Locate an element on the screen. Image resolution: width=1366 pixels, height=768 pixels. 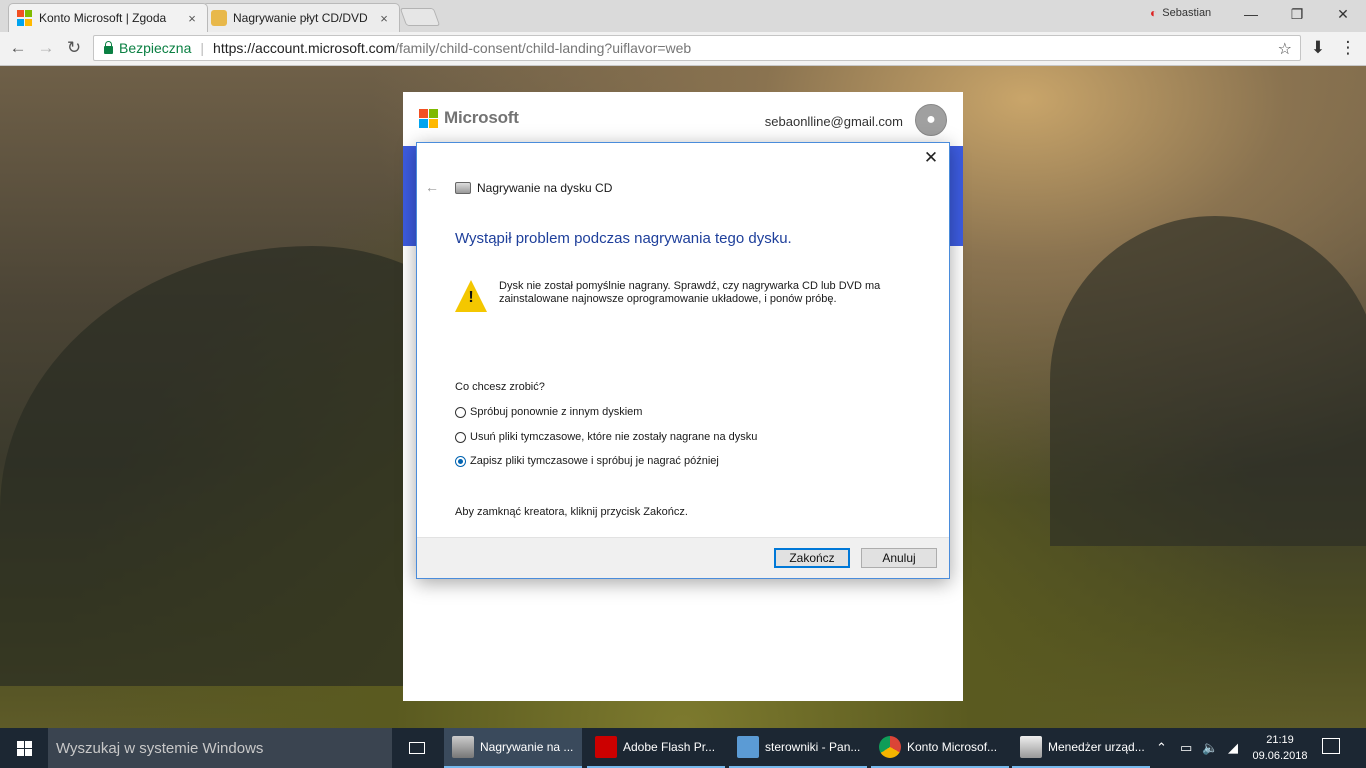
microsoft-logo: Microsoft is located at coordinates (469, 118).